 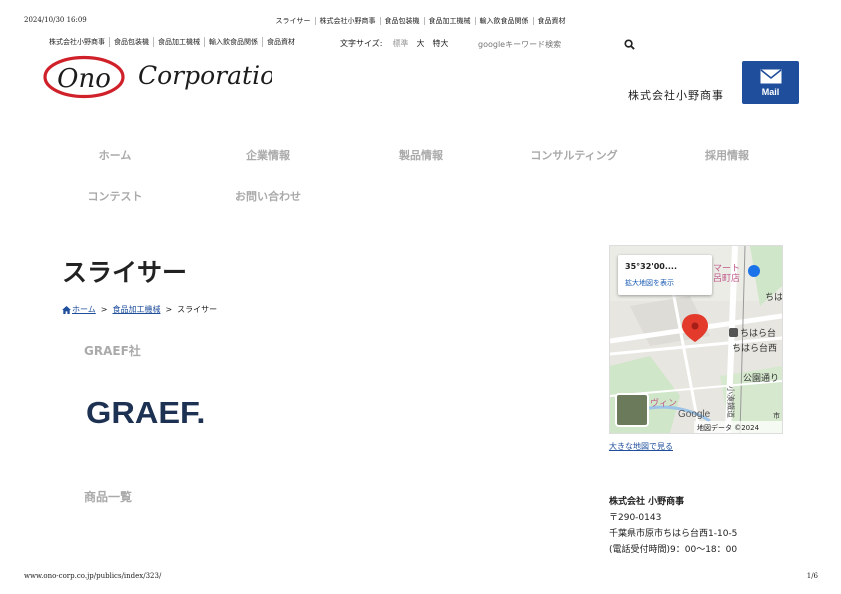 What do you see at coordinates (635, 518) in the screenshot?
I see `contact-postal-code: 〒290-0143` at bounding box center [635, 518].